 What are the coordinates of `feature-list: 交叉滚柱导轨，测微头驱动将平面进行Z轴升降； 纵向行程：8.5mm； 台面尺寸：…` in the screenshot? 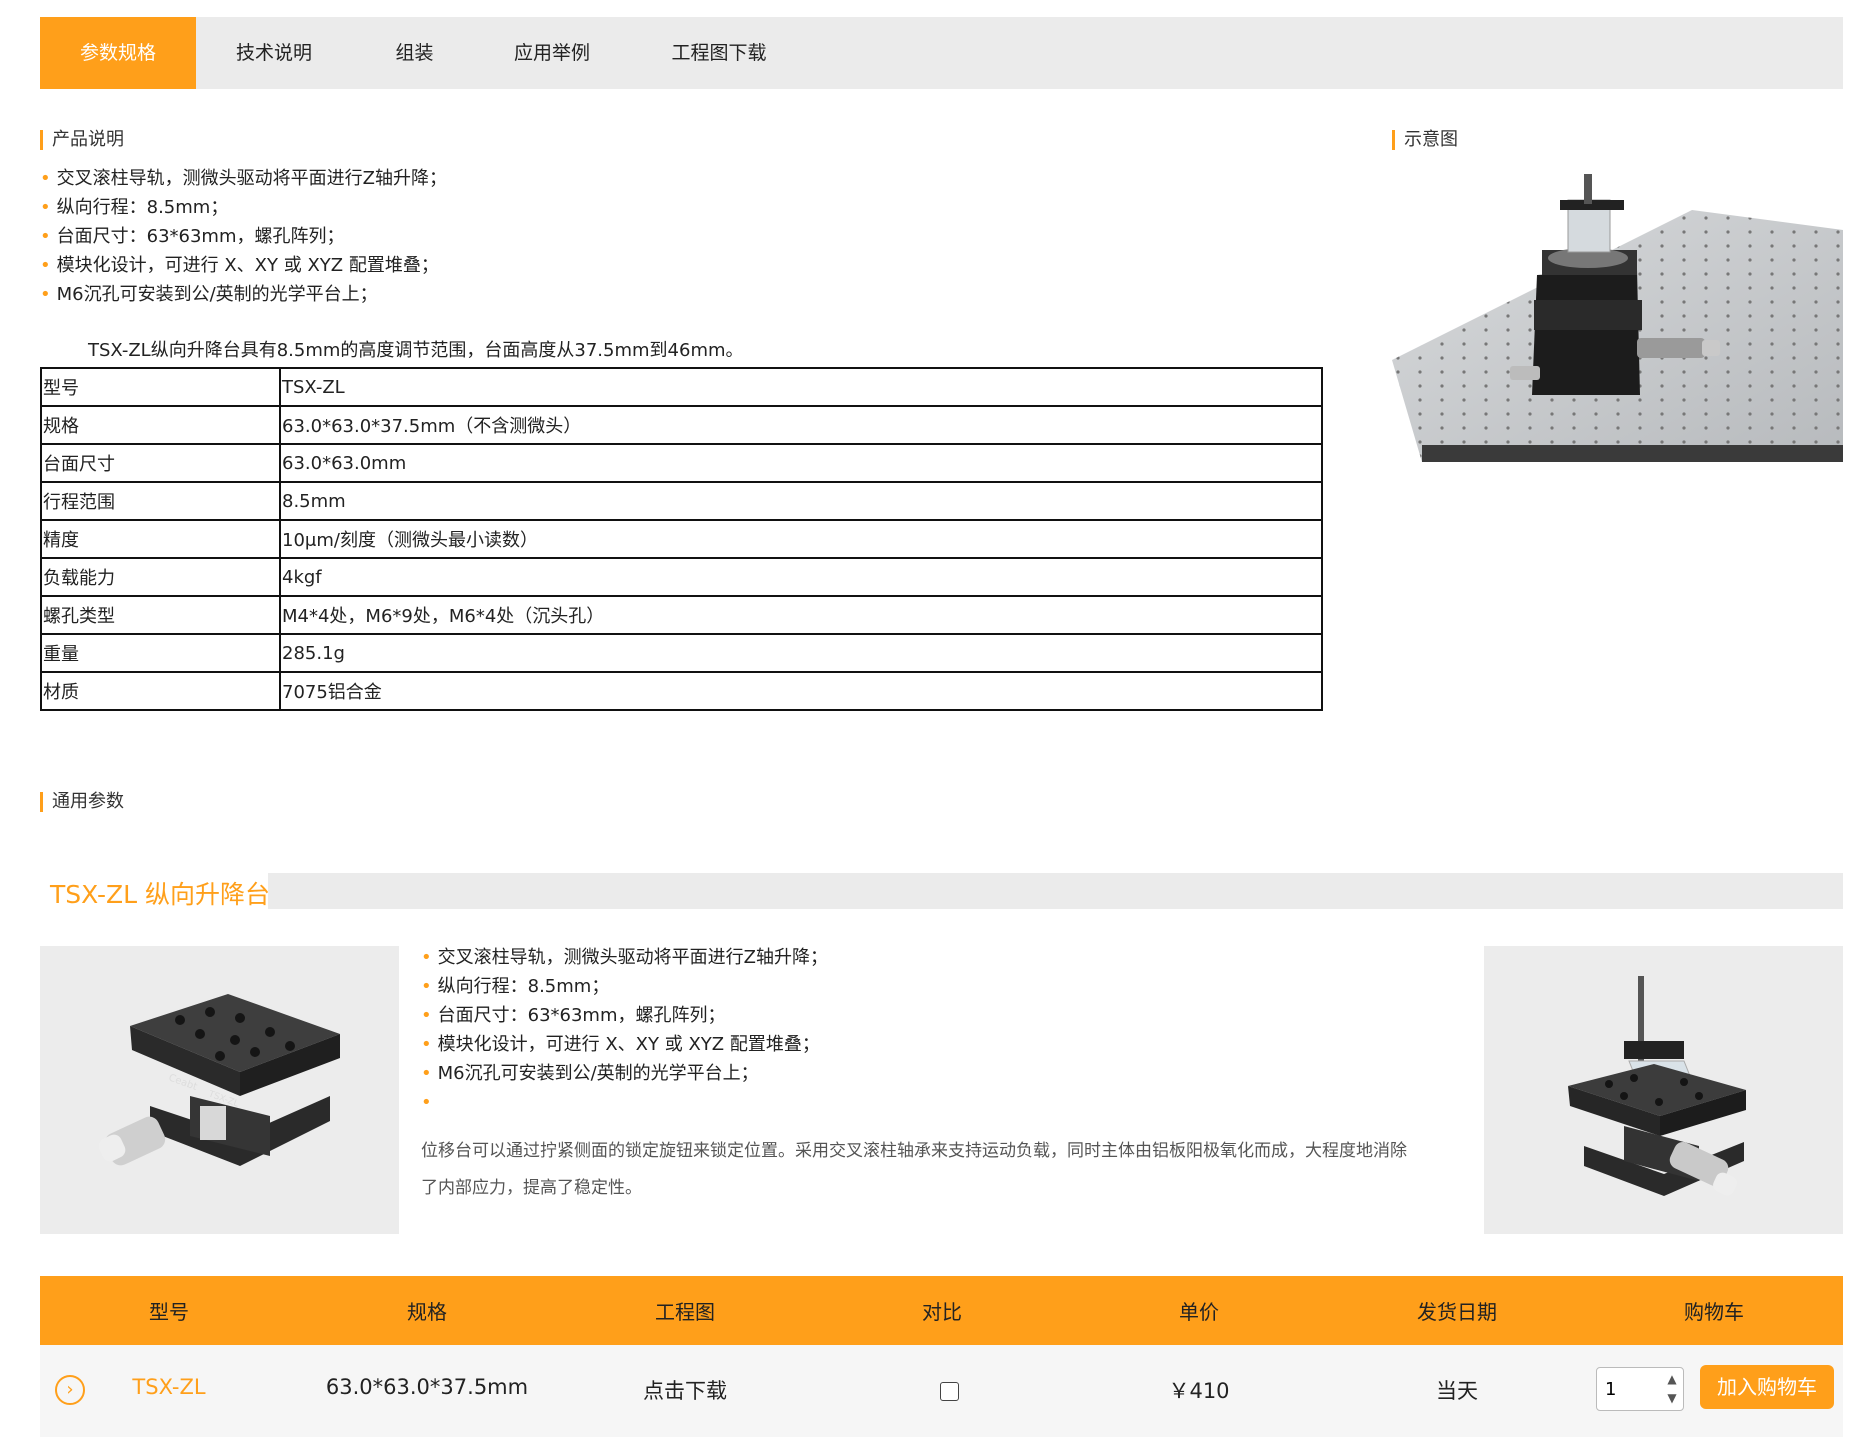 It's located at (243, 236).